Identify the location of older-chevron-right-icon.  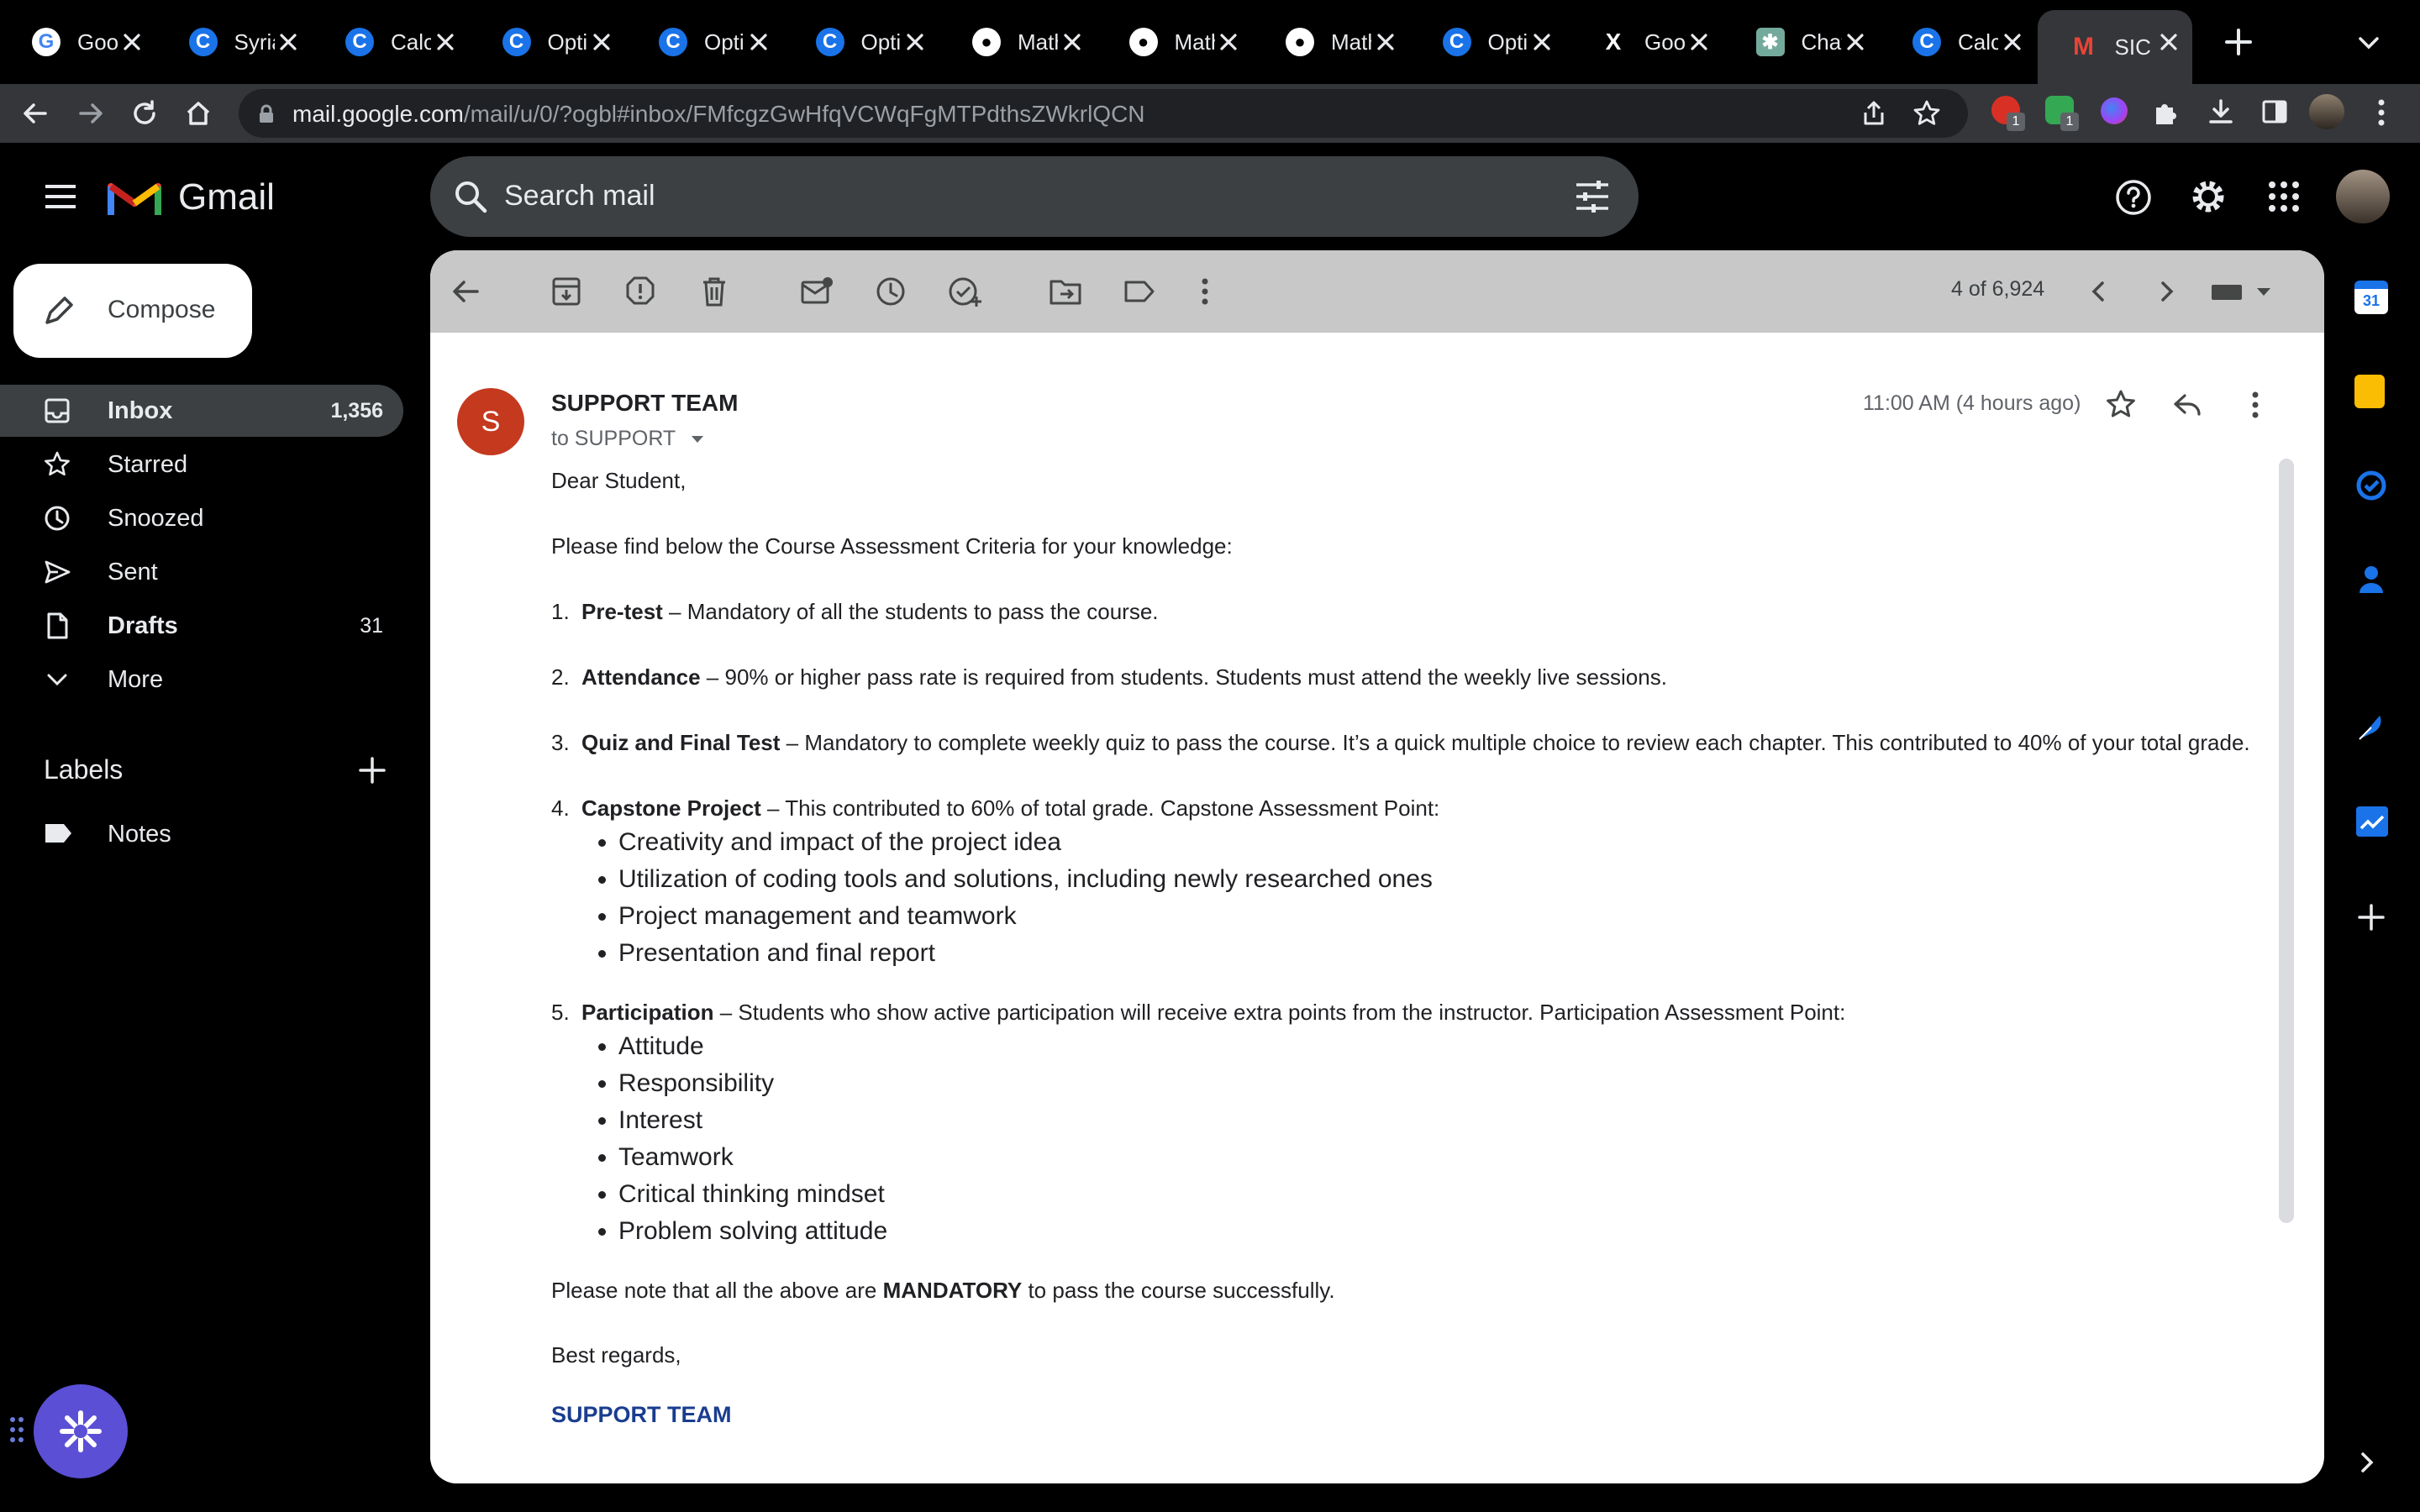
(2166, 291).